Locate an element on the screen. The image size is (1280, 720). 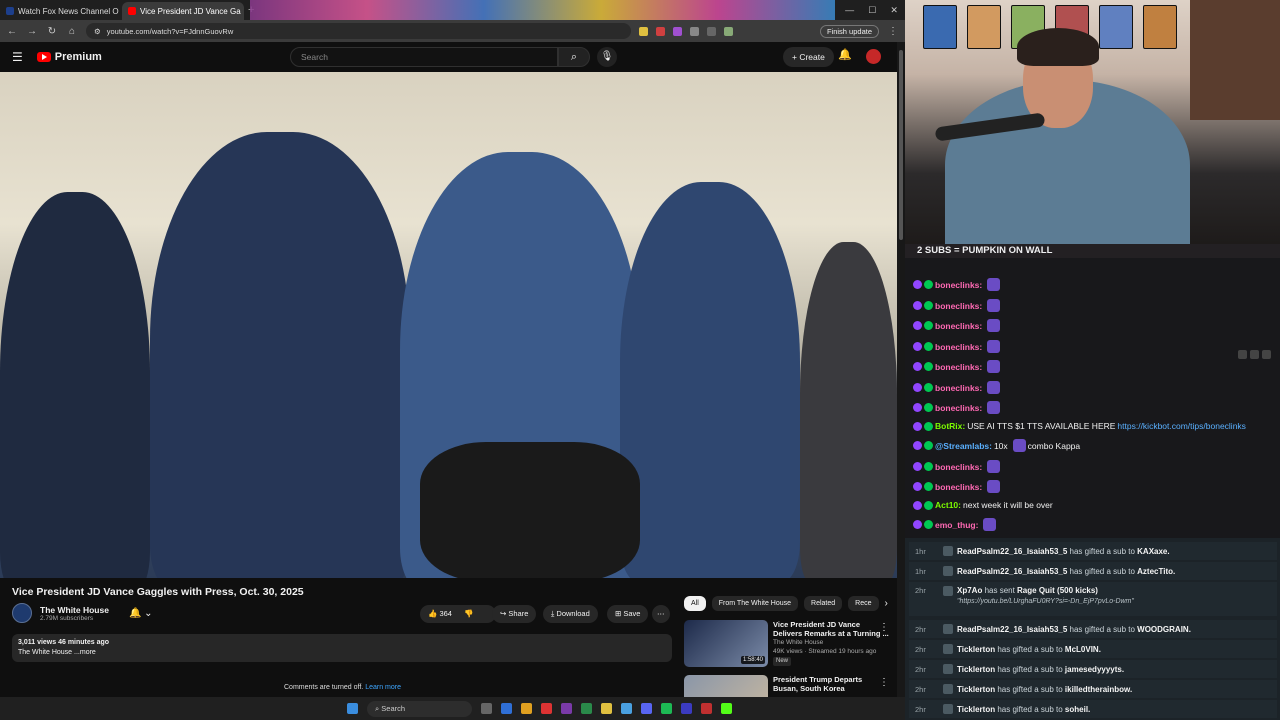
site-info-icon: ⚙ is located at coordinates (97, 31).